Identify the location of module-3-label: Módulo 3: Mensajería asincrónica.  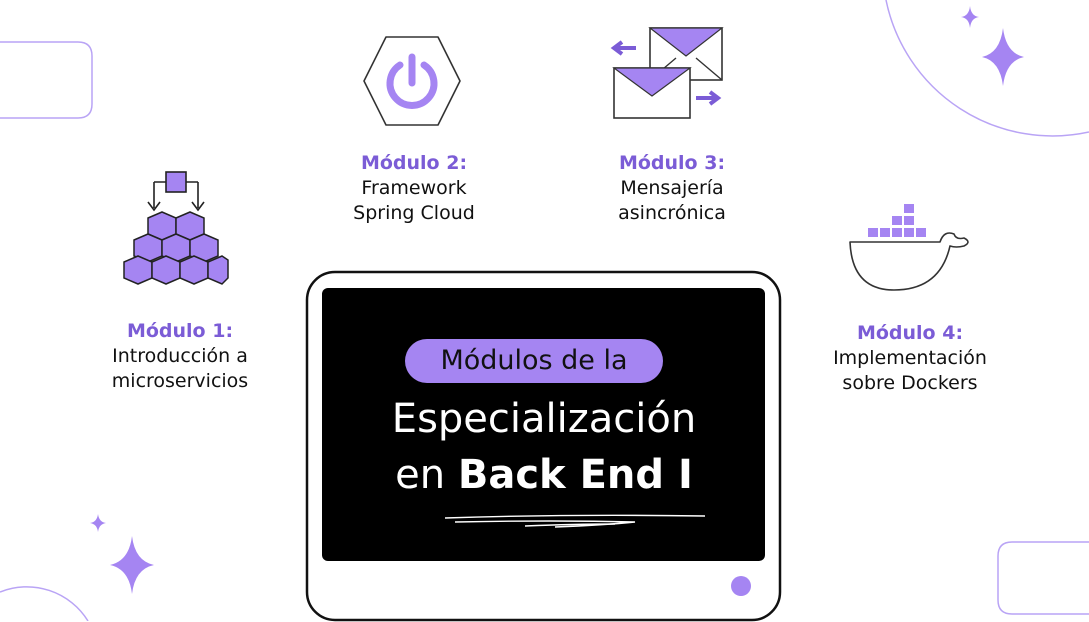
(672, 188).